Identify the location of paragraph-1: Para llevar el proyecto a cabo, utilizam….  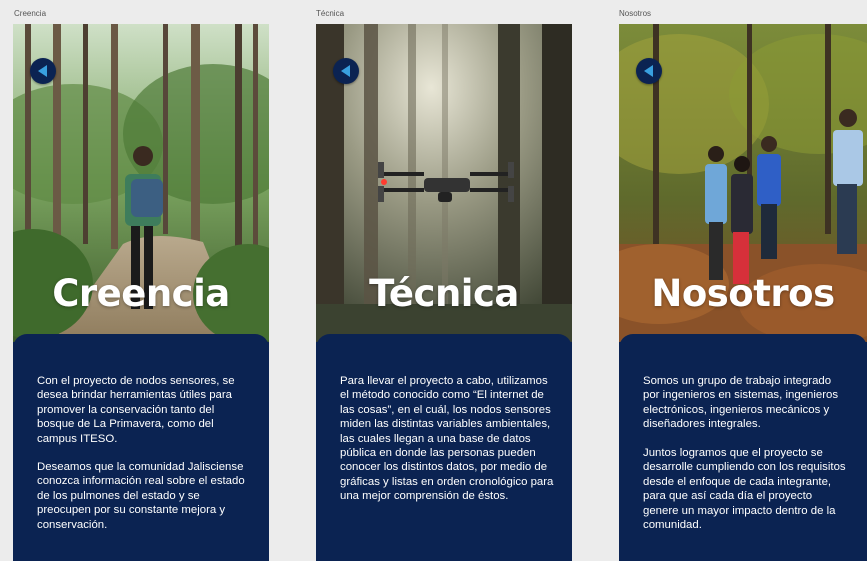
(447, 439).